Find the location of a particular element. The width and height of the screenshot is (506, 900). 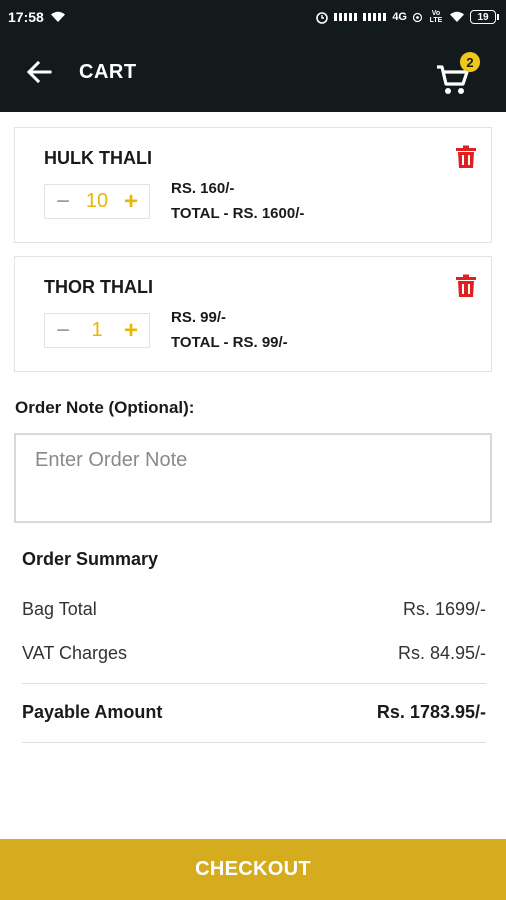

vat-charges-label: VAT Charges is located at coordinates (75, 653).